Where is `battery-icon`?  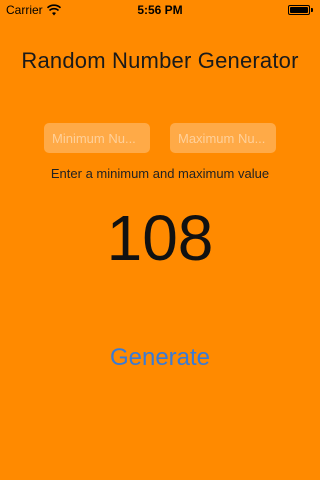
battery-icon is located at coordinates (301, 10).